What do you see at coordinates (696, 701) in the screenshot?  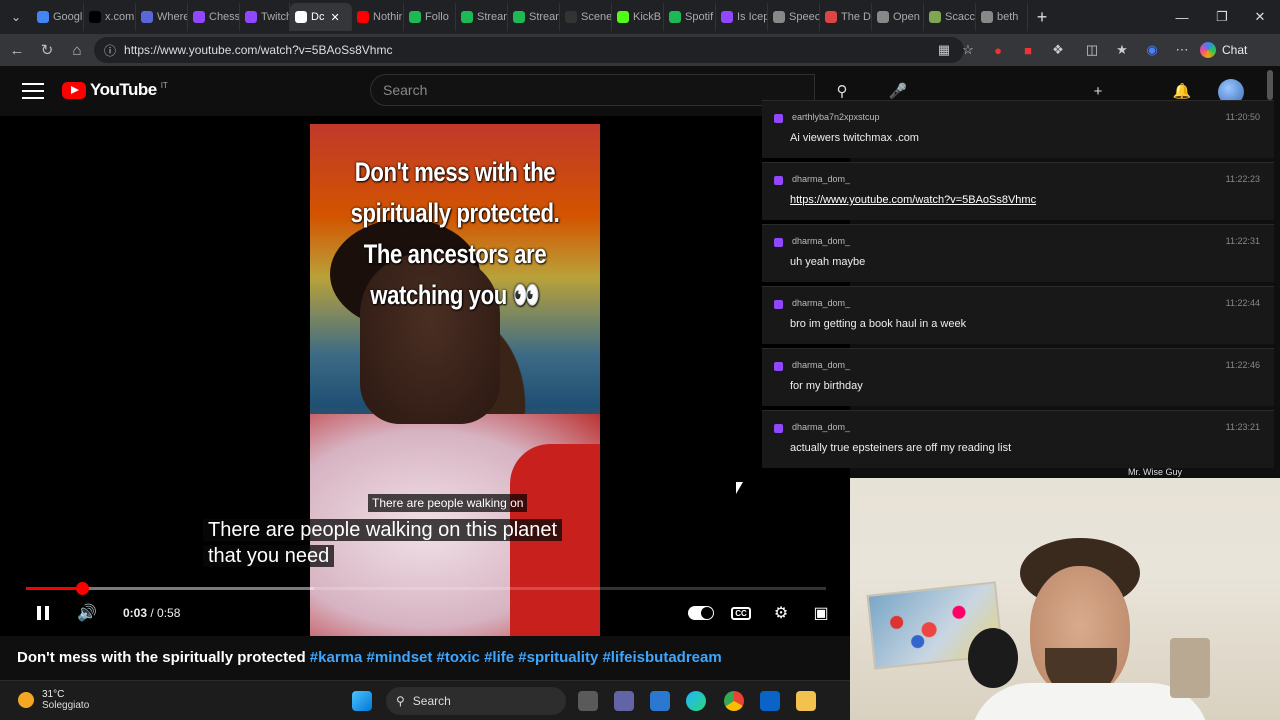 I see `edge-icon` at bounding box center [696, 701].